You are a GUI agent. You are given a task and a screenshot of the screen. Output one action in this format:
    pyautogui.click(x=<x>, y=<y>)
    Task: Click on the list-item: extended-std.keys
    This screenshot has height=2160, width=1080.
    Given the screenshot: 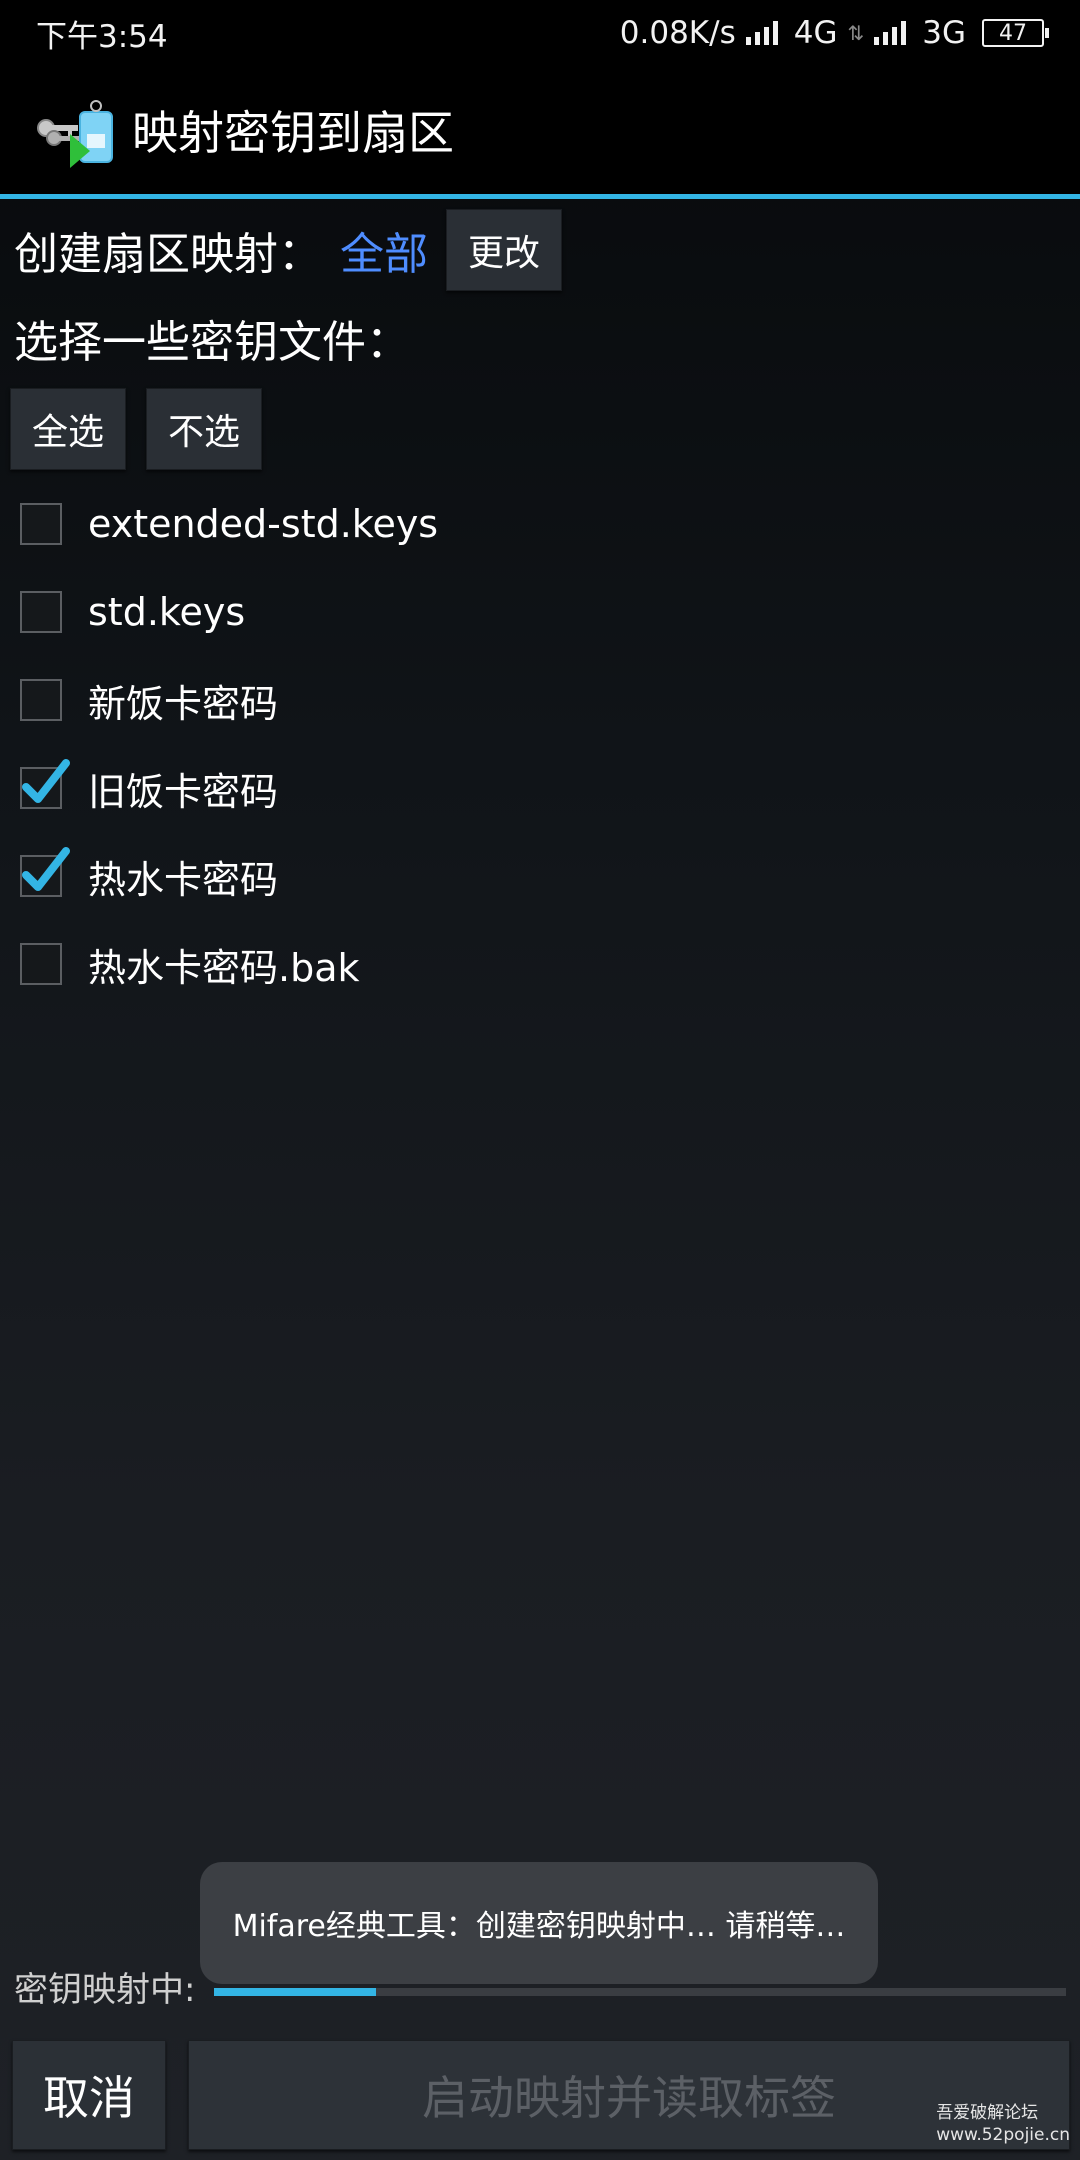 What is the action you would take?
    pyautogui.click(x=229, y=524)
    